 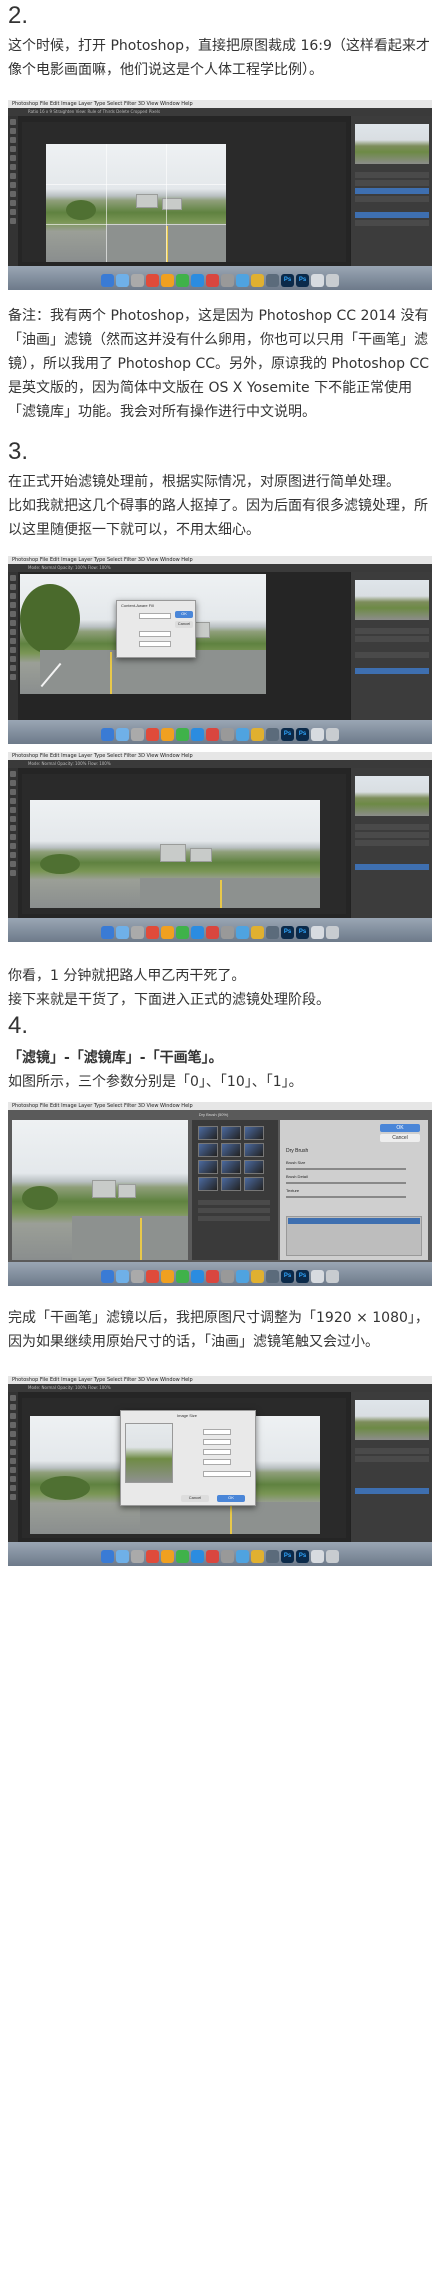 What do you see at coordinates (18, 451) in the screenshot?
I see `section-3-number: 3.` at bounding box center [18, 451].